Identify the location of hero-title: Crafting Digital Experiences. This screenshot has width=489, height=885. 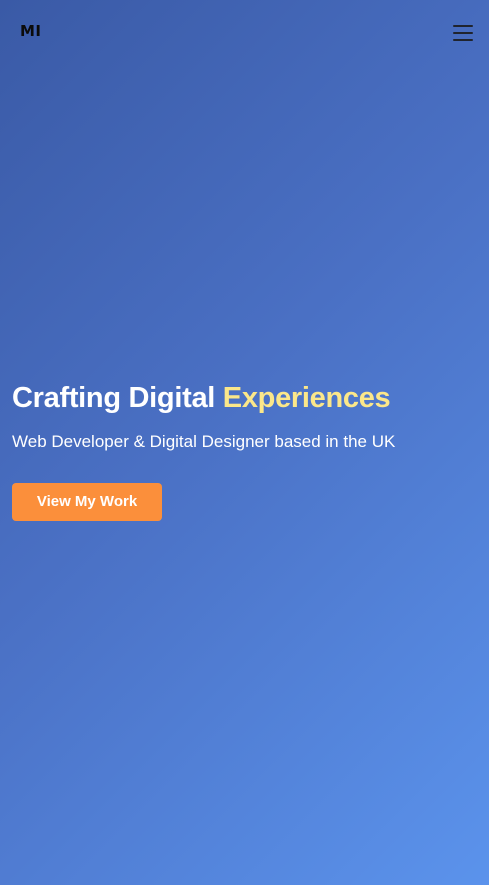
(242, 398).